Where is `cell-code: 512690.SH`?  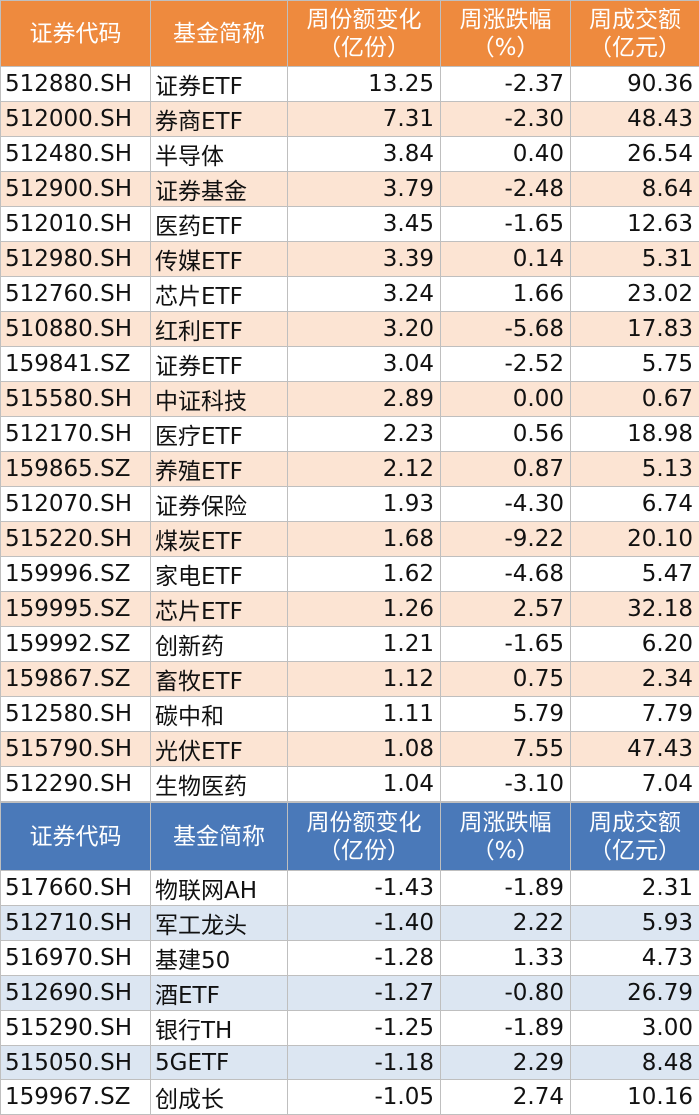 cell-code: 512690.SH is located at coordinates (76, 993).